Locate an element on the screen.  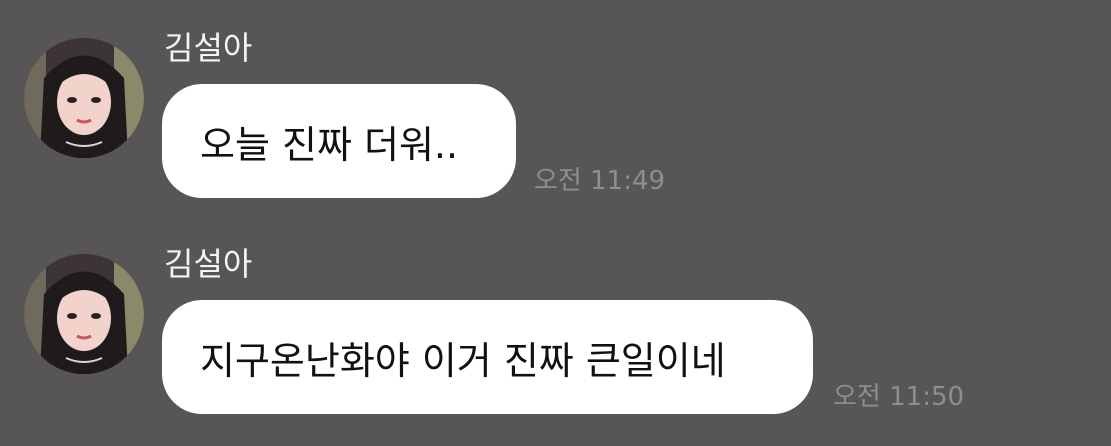
message-bubble: 지구온난화야 이거 진짜 큰일이네 is located at coordinates (487, 357).